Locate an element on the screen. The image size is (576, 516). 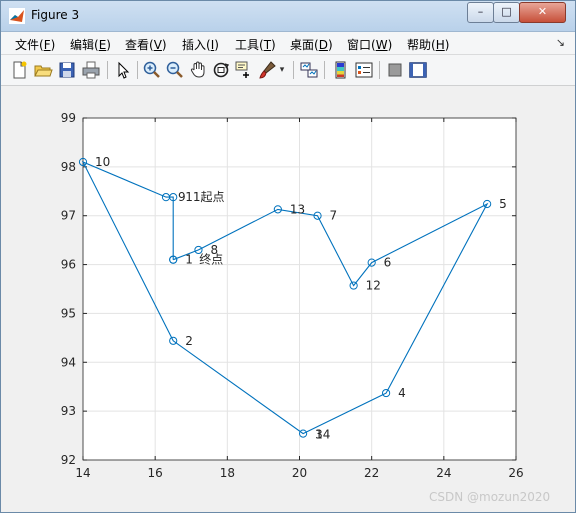
link-plot-icon is located at coordinates (309, 70).